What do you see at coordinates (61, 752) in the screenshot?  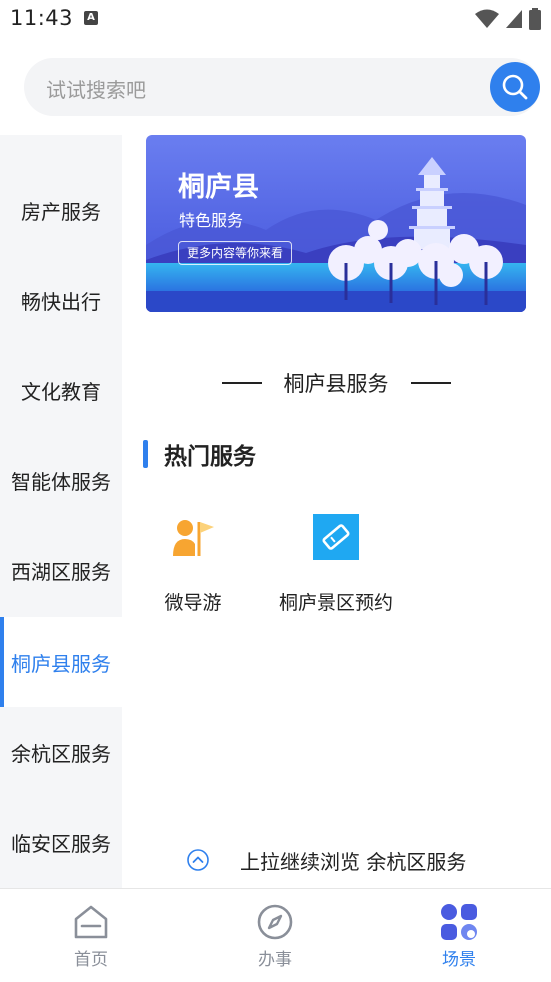 I see `sidebar-item-yuhang: 余杭区服务` at bounding box center [61, 752].